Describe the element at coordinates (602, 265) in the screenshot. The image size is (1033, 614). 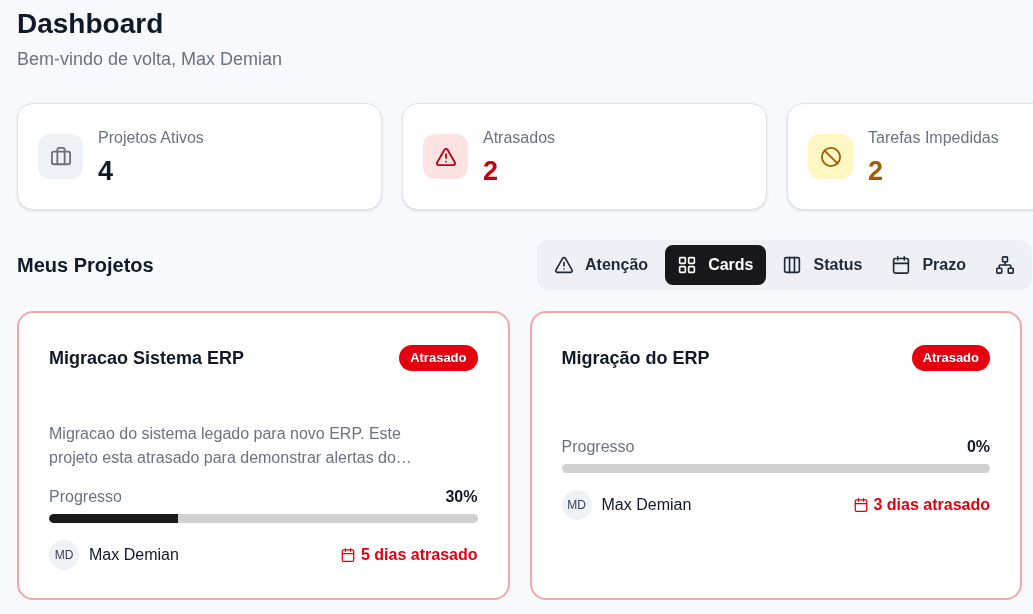
I see `view-tab: Atenção` at that location.